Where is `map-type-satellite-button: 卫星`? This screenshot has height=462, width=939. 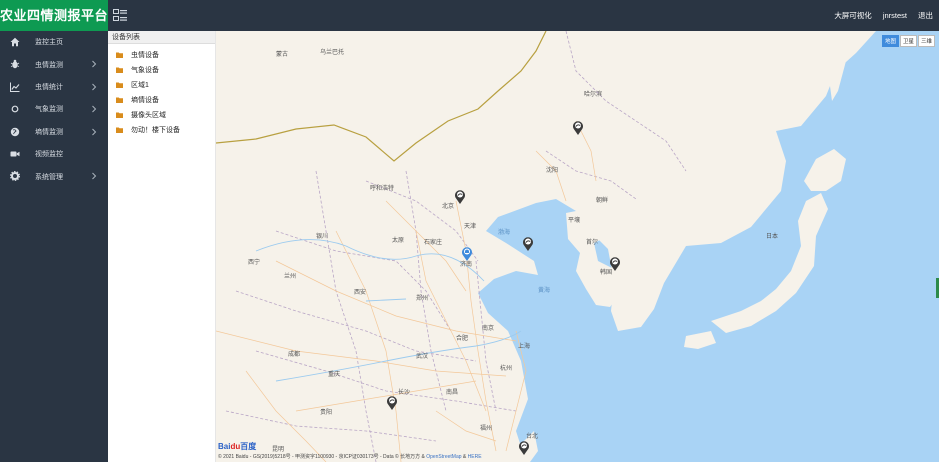
map-type-satellite-button: 卫星 is located at coordinates (908, 41).